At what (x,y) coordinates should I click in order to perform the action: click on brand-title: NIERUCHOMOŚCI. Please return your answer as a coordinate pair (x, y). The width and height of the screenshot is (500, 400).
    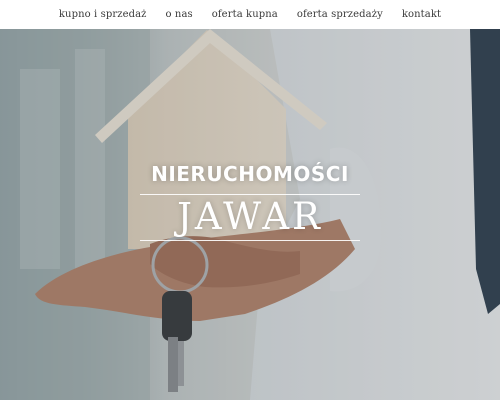
    Looking at the image, I should click on (250, 174).